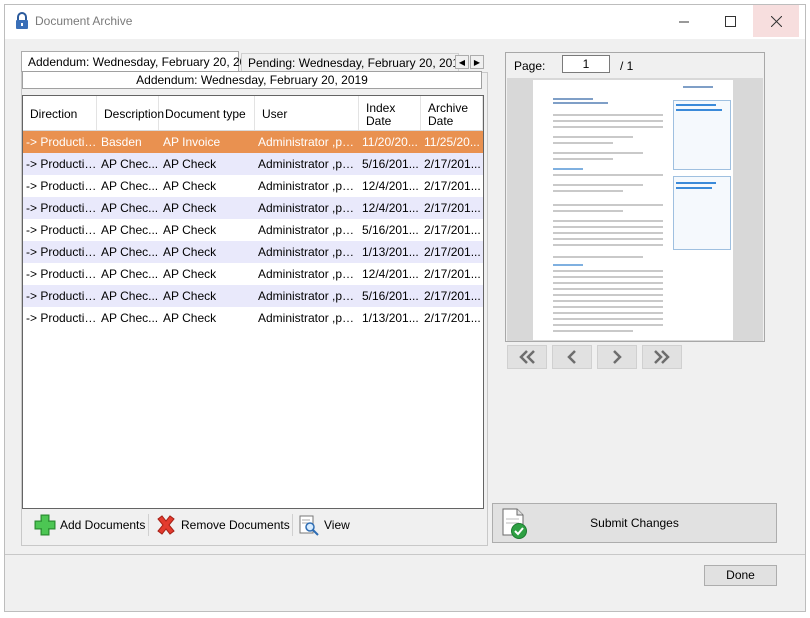  Describe the element at coordinates (452, 113) in the screenshot. I see `column-header-archive-date: Archive Date` at that location.